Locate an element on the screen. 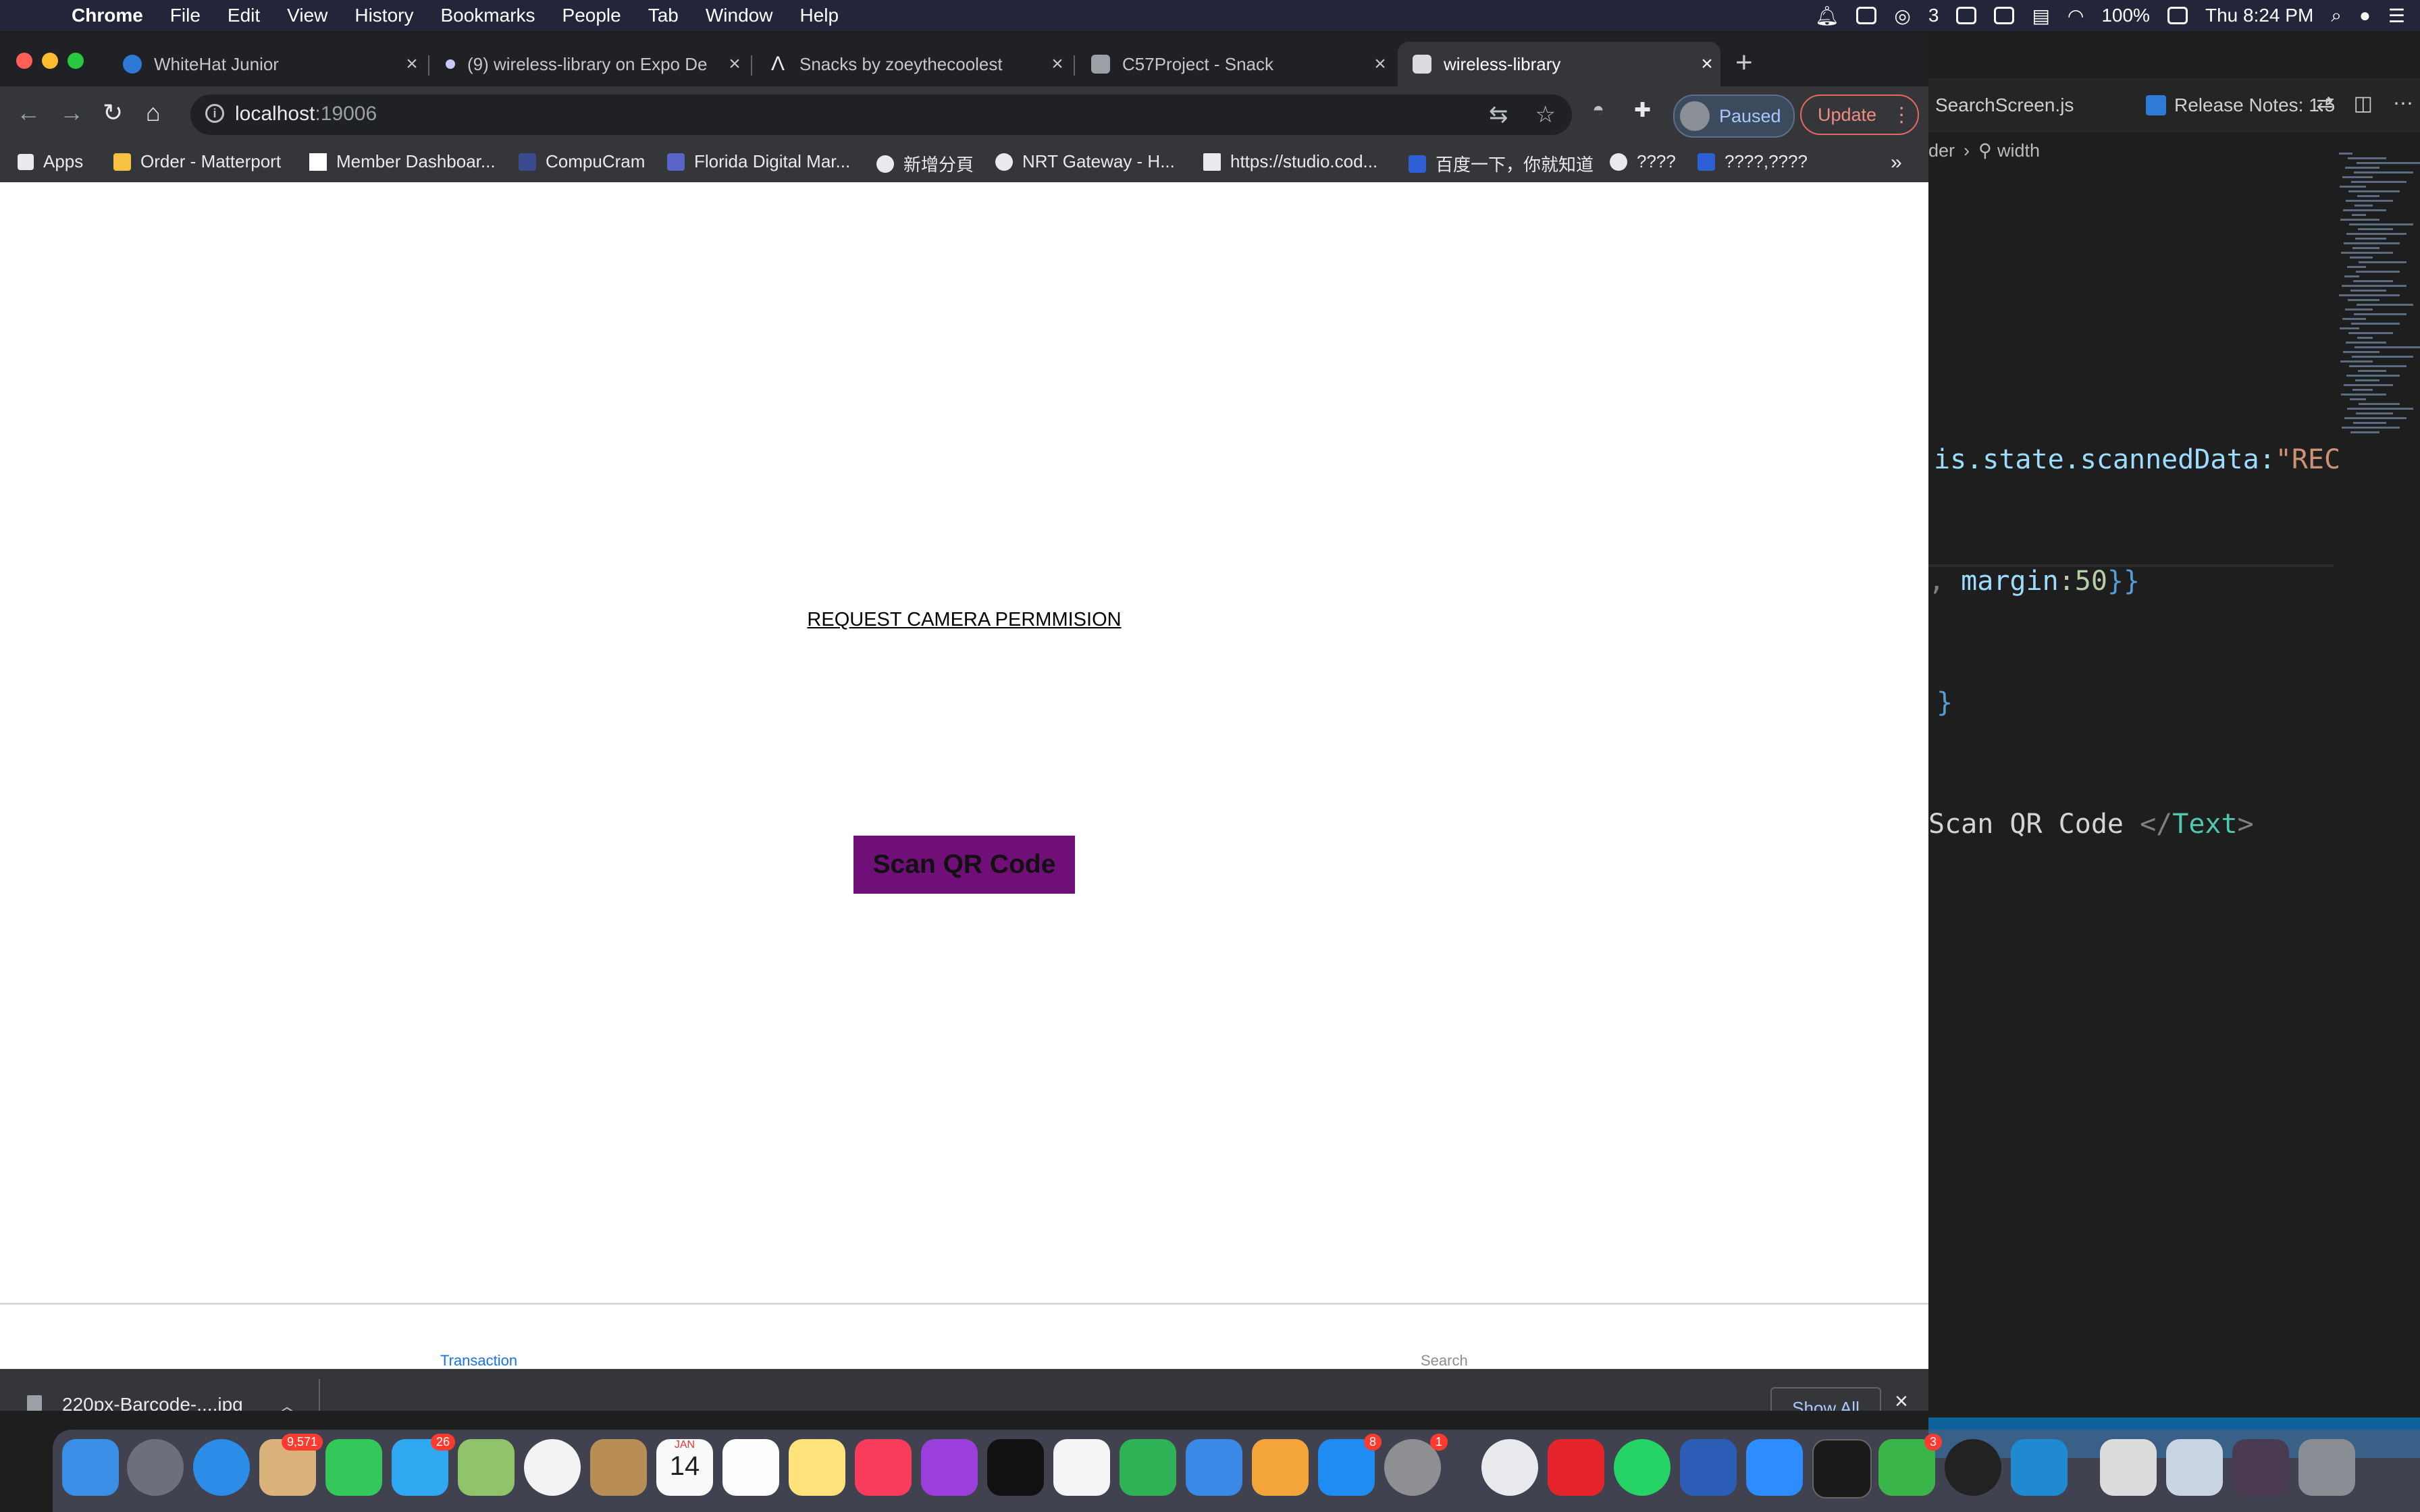 The image size is (2420, 1512). launchpad-icon is located at coordinates (155, 1467).